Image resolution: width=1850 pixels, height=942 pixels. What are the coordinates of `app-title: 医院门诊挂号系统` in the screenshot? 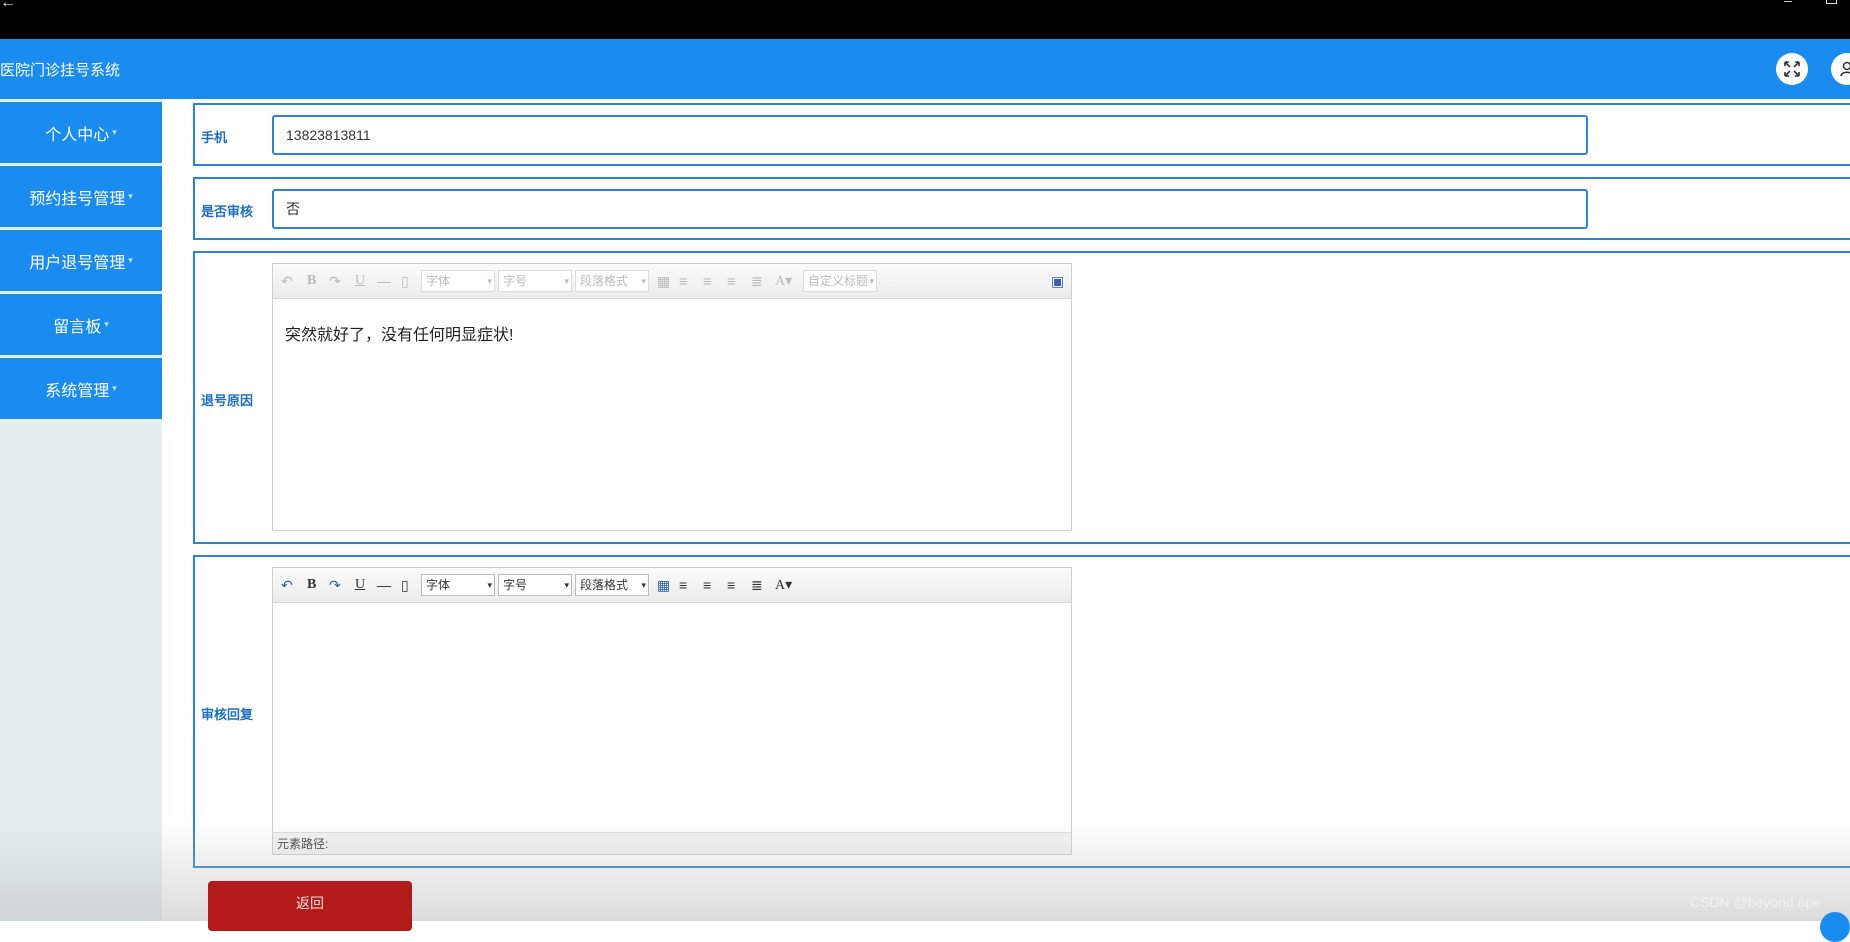 It's located at (60, 69).